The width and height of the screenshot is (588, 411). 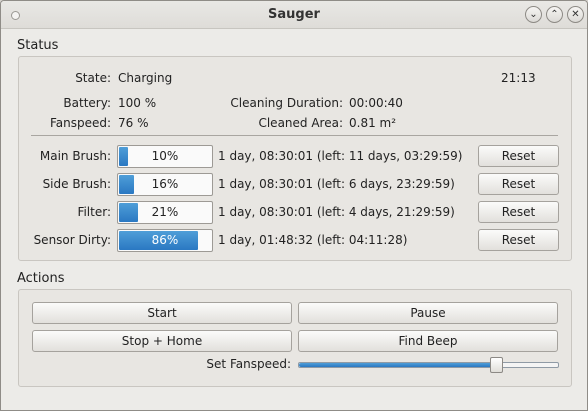 What do you see at coordinates (313, 240) in the screenshot?
I see `sensor-dirty-duration: 1 day, 01:48:32 (left: 04:11:28)` at bounding box center [313, 240].